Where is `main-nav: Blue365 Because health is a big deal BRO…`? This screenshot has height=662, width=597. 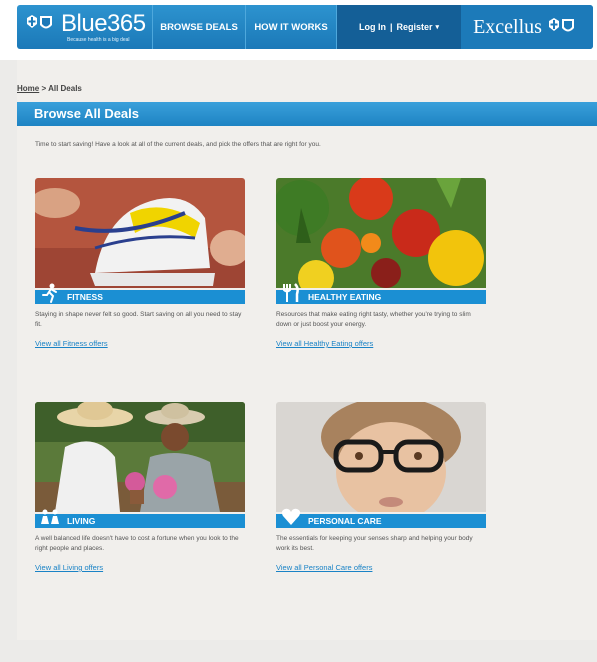
main-nav: Blue365 Because health is a big deal BRO… is located at coordinates (305, 27).